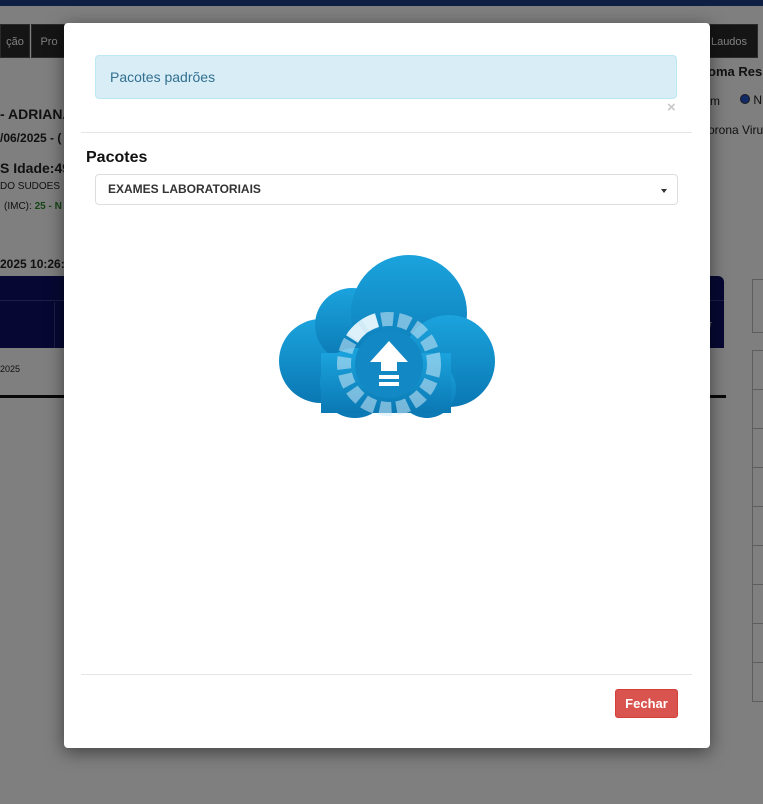 The image size is (763, 804). Describe the element at coordinates (386, 77) in the screenshot. I see `info-alert: Pacotes padrões` at that location.